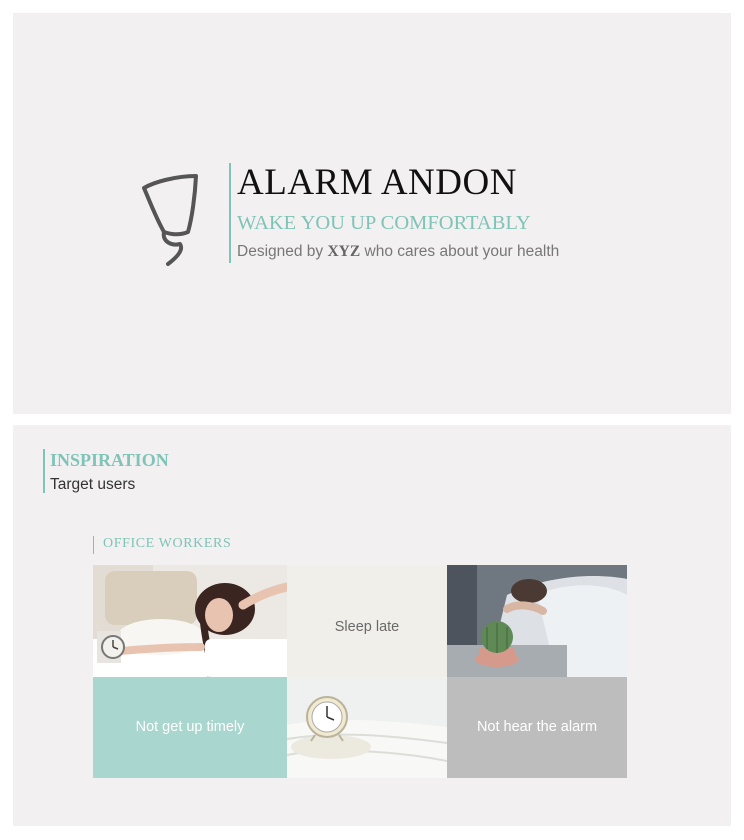 This screenshot has width=744, height=840. I want to click on tile-label: Not hear the alarm, so click(537, 727).